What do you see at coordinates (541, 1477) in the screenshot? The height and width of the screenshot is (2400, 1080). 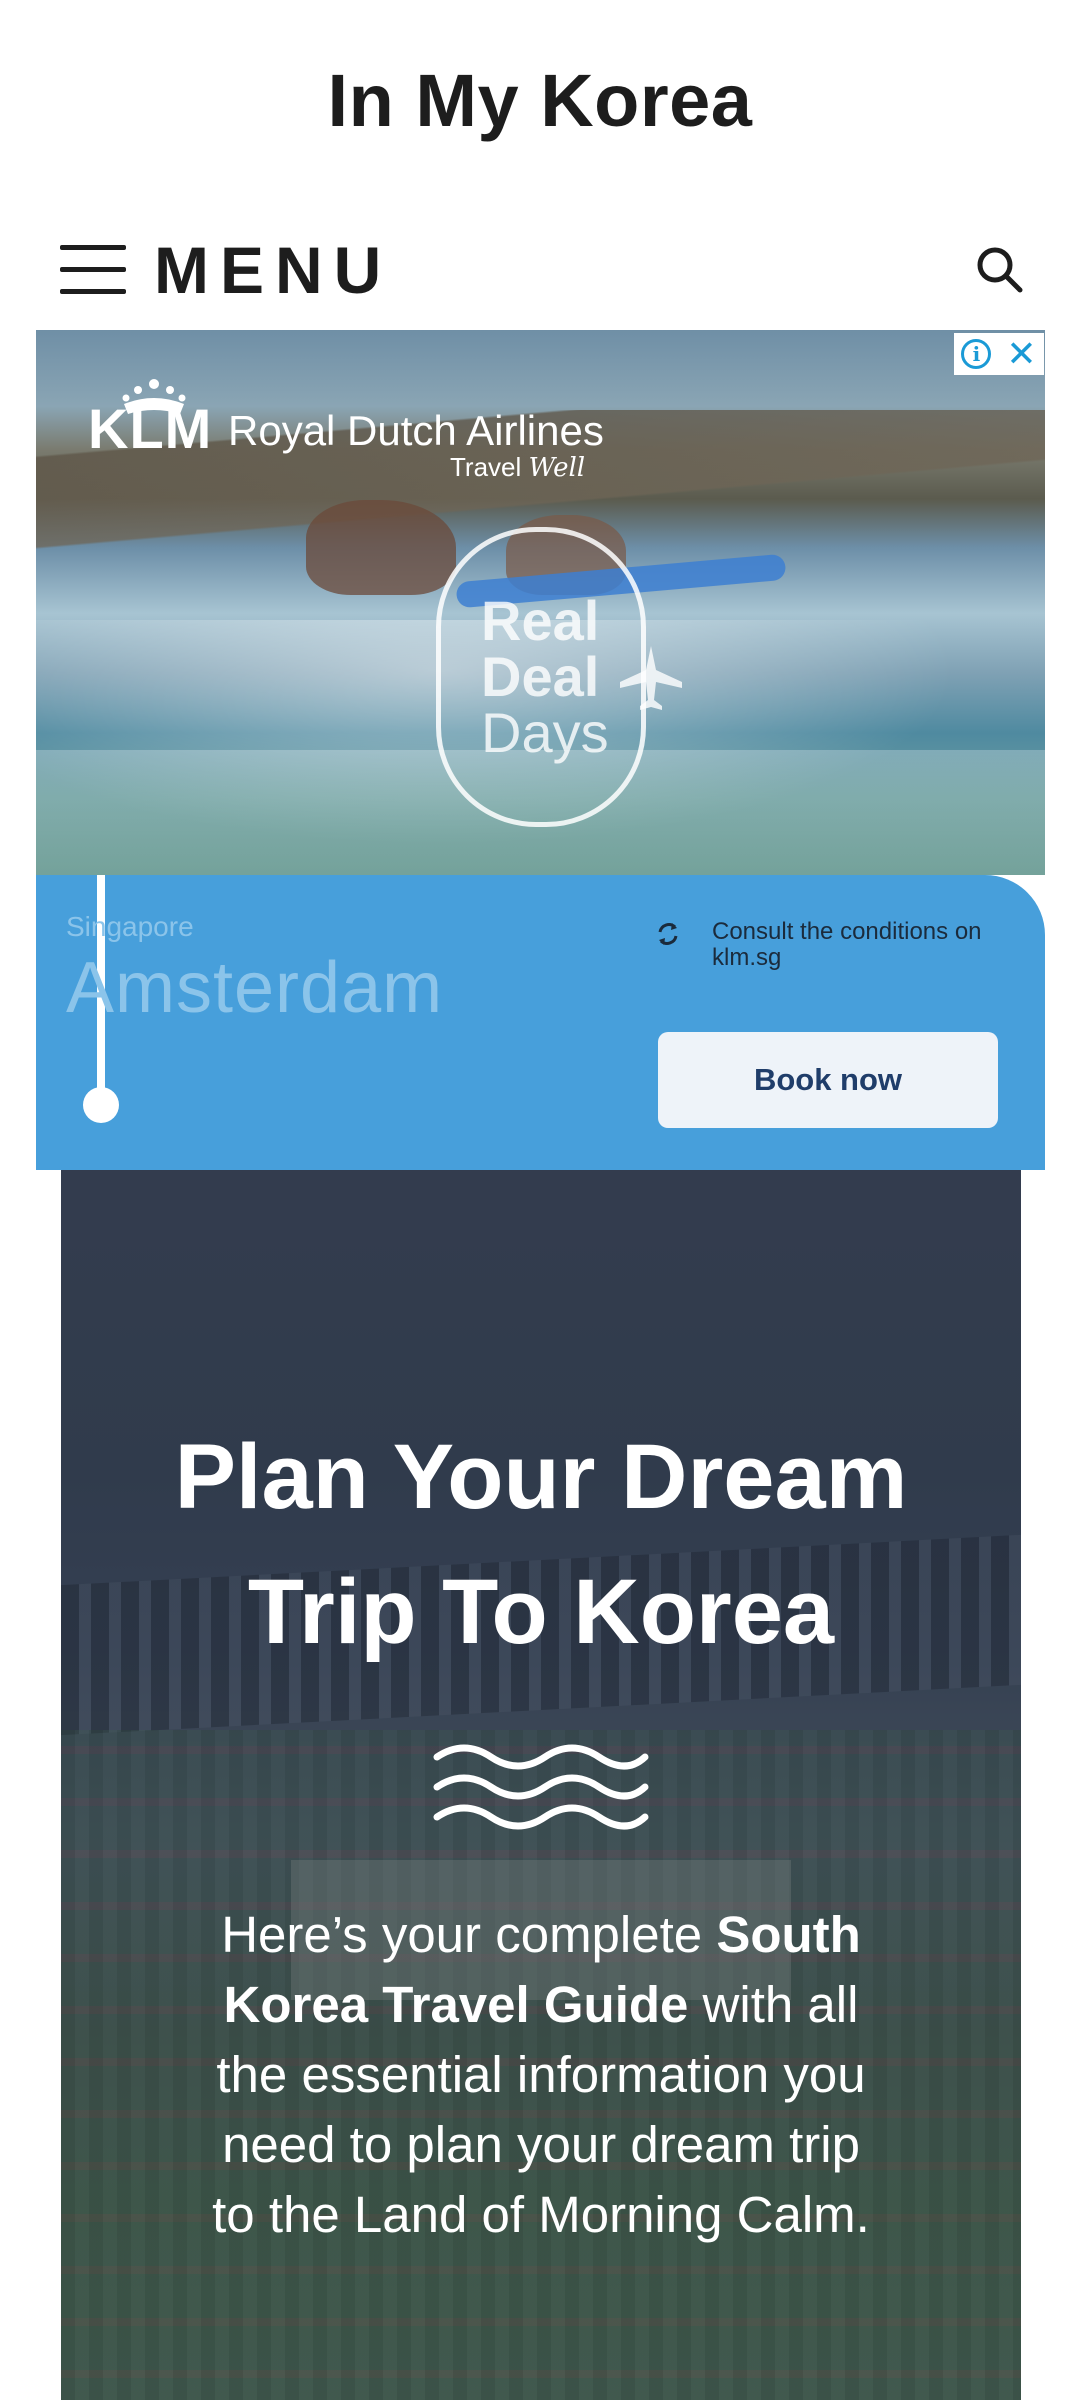 I see `hero-title-line1: Plan Your Dream` at bounding box center [541, 1477].